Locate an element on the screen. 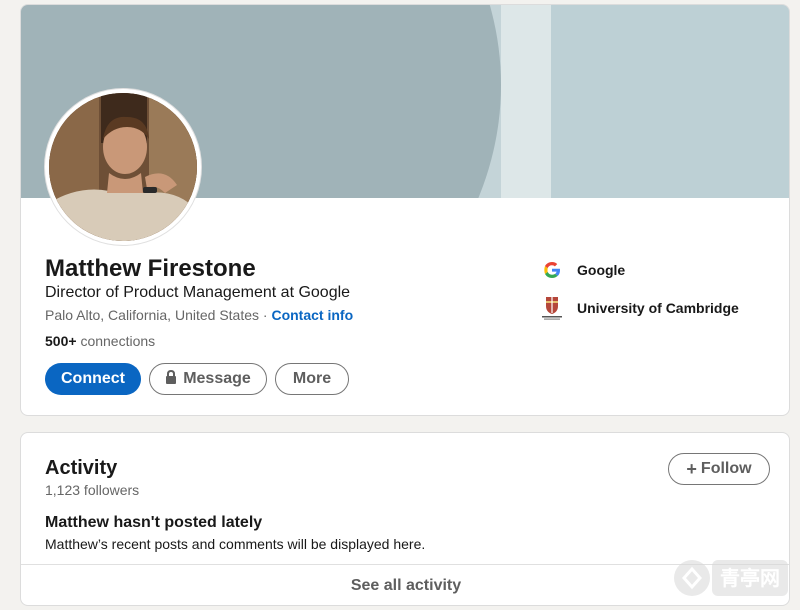  profile-headline: Director of Product Management at Google is located at coordinates (198, 292).